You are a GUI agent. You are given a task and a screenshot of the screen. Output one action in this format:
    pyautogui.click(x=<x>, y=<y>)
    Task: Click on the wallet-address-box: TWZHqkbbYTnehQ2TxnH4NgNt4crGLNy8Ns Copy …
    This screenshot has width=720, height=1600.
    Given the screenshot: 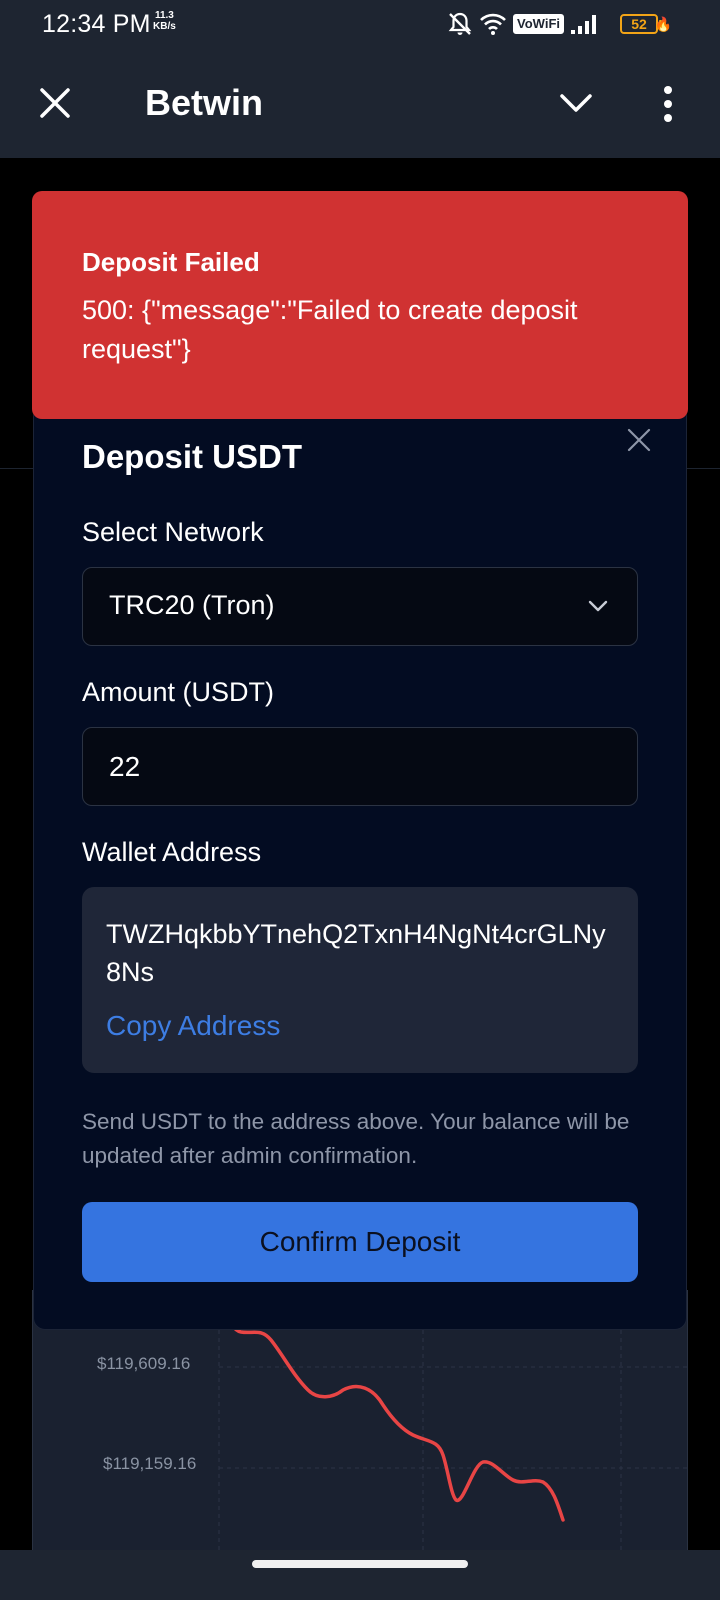 What is the action you would take?
    pyautogui.click(x=360, y=980)
    